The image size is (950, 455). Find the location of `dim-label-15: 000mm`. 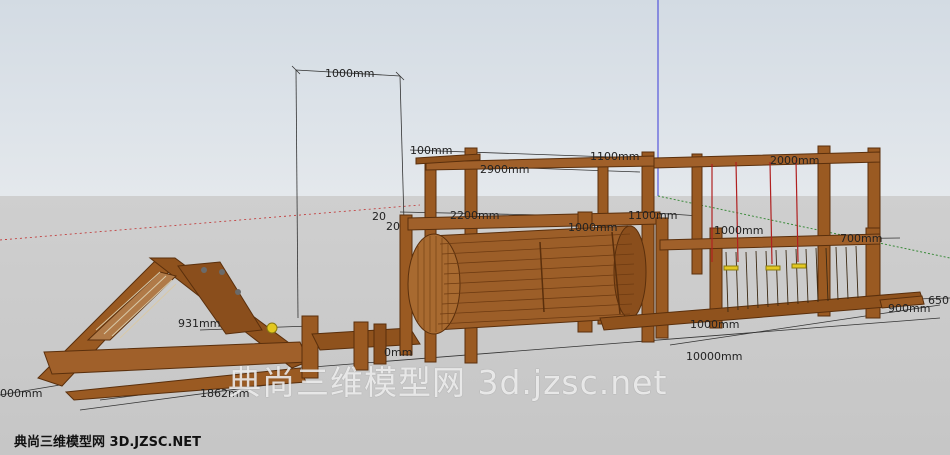

dim-label-15: 000mm is located at coordinates (21, 393).